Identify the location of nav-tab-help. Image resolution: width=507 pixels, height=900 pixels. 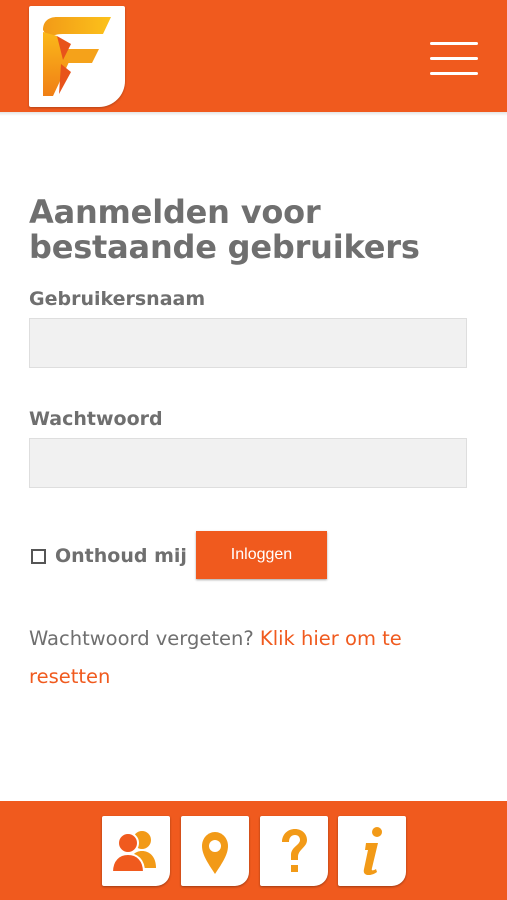
(294, 851).